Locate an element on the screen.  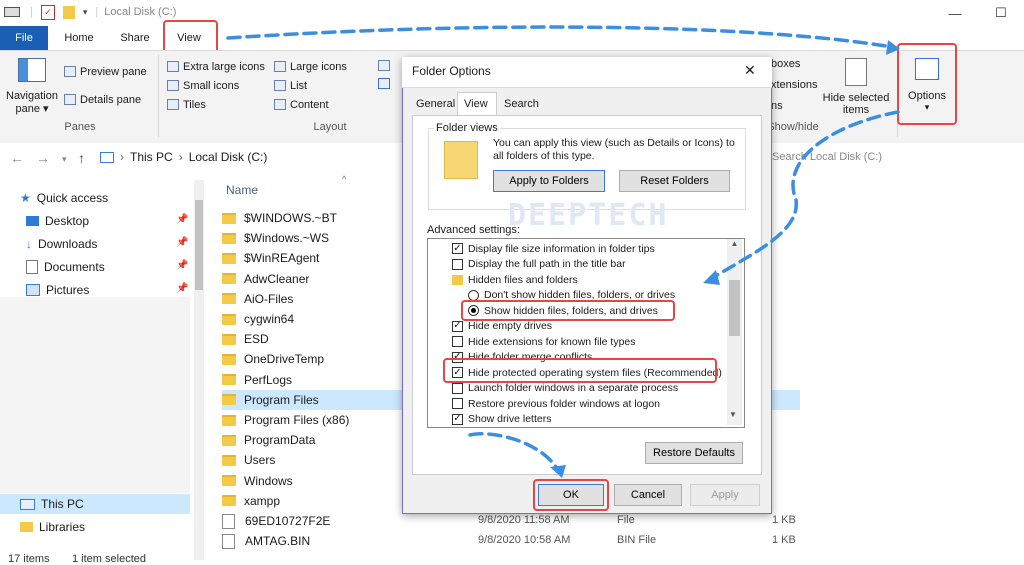
arrow-options-to-dialog is located at coordinates (805, 195).